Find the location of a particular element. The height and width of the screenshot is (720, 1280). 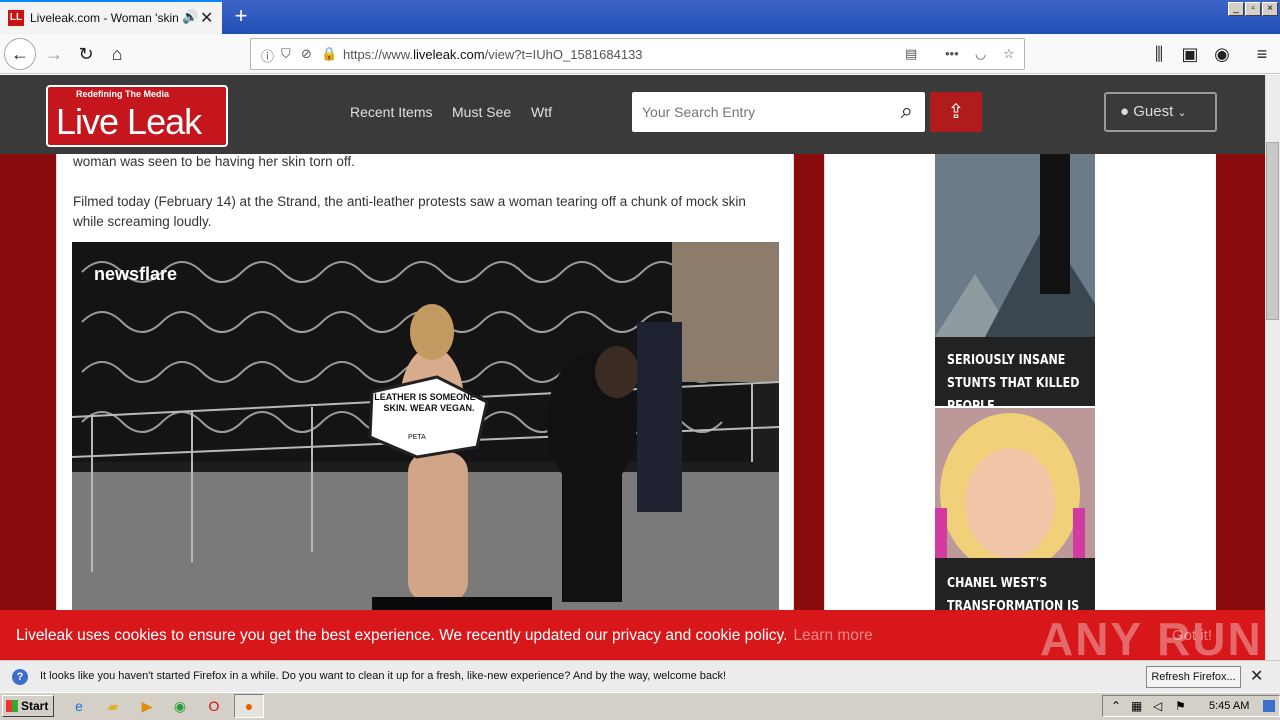

guest-menu-button: ● Guest ⌄ is located at coordinates (1160, 112).